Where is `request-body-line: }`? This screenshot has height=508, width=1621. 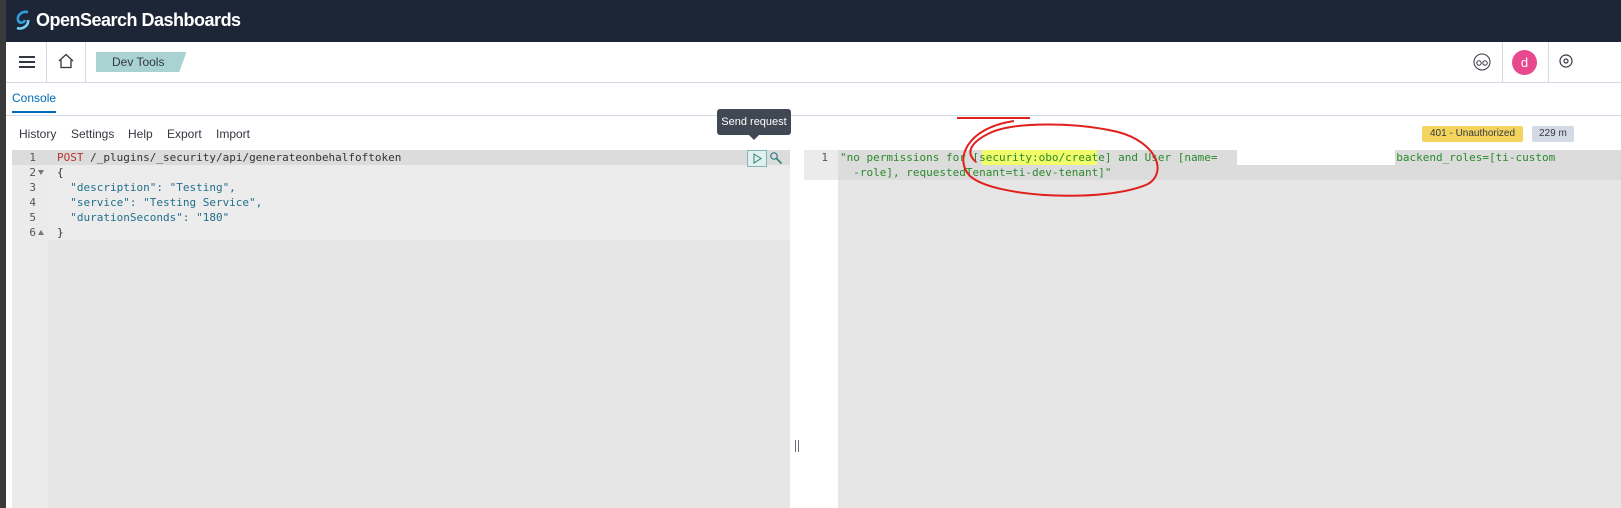
request-body-line: } is located at coordinates (60, 232).